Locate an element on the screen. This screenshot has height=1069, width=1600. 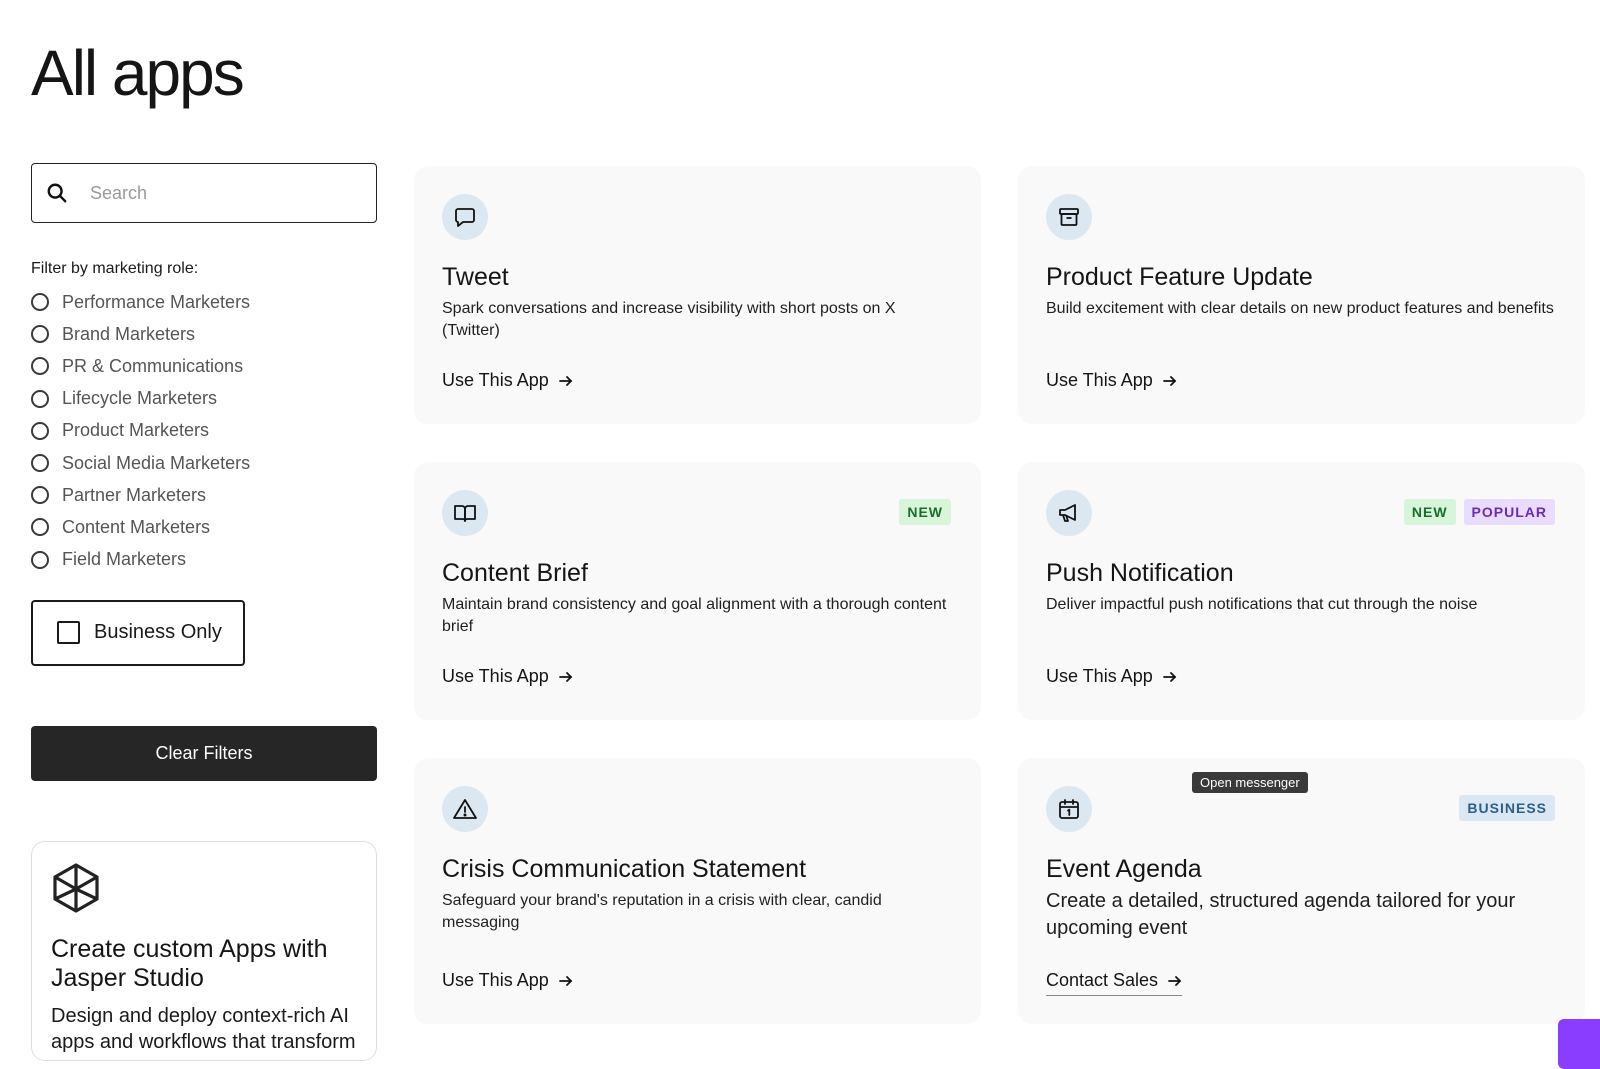
link-label: Contact Sales is located at coordinates (1102, 980).